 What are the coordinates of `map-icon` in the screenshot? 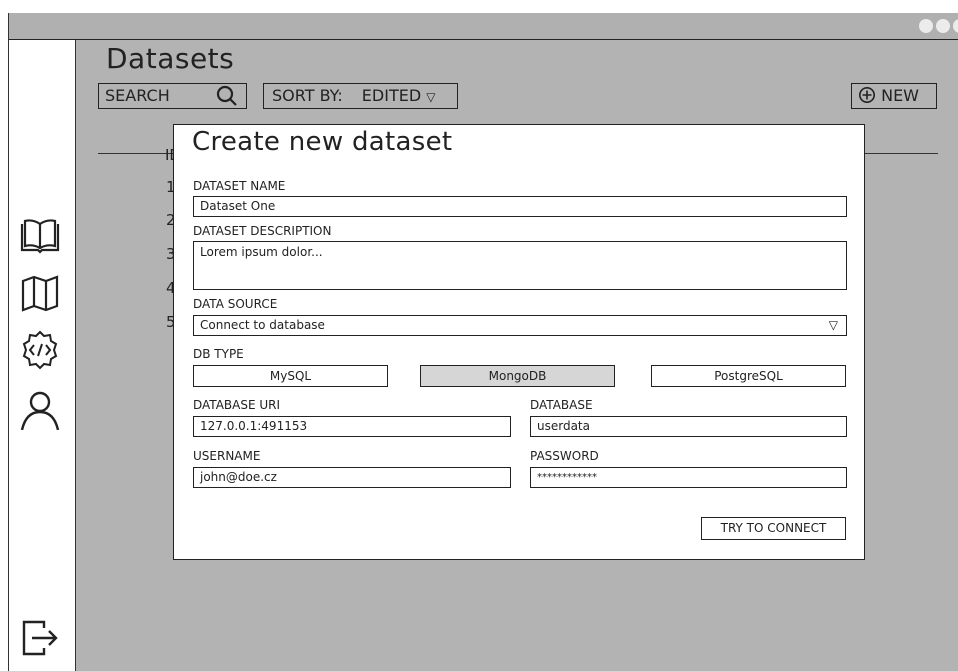 It's located at (40, 293).